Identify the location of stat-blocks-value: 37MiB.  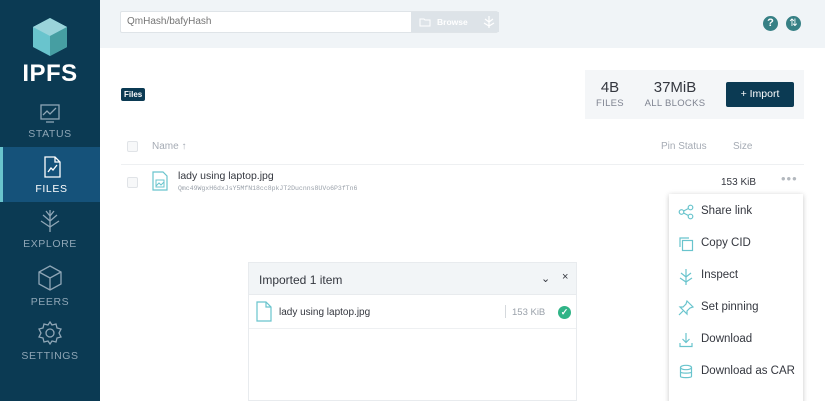
(675, 87).